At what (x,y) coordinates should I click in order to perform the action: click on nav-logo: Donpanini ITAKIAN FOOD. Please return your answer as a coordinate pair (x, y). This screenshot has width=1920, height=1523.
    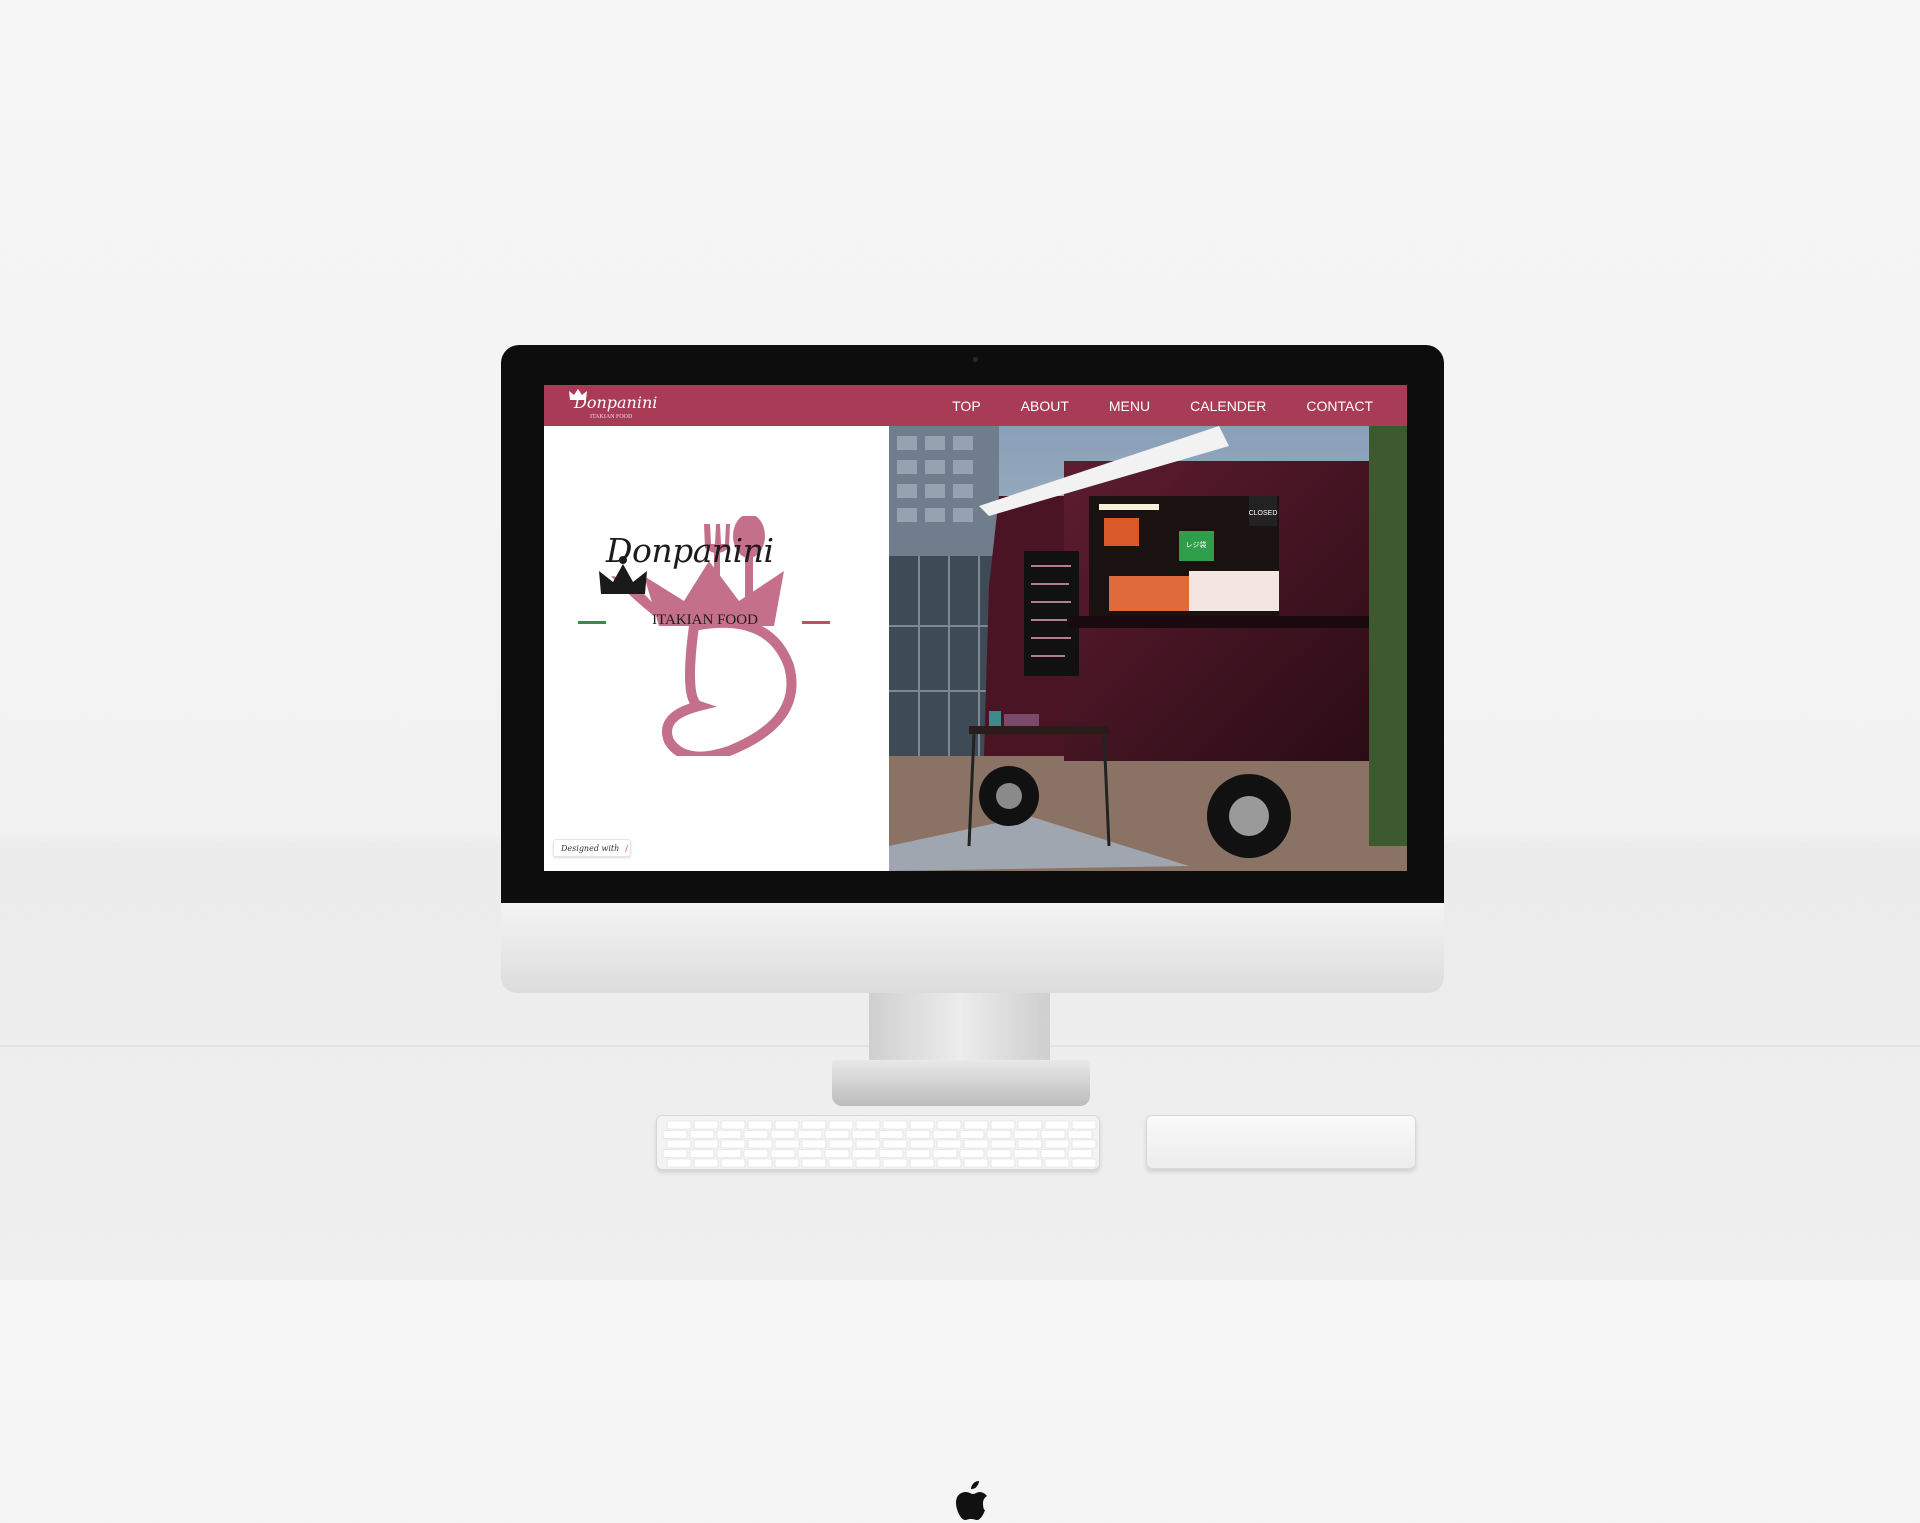
    Looking at the image, I should click on (613, 406).